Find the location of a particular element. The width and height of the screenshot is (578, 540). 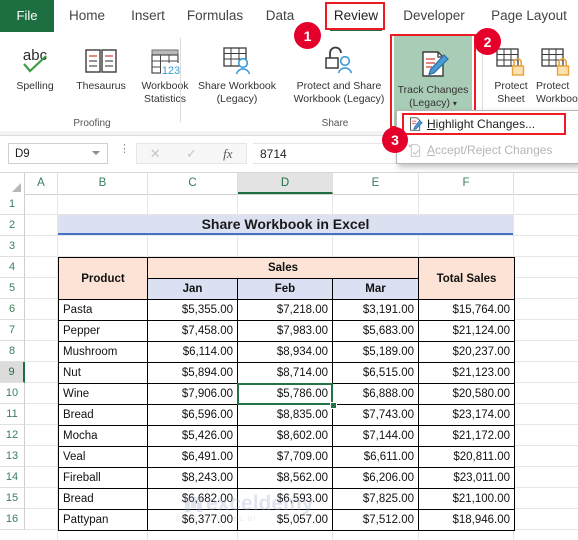

cell-product: Nut is located at coordinates (103, 373).